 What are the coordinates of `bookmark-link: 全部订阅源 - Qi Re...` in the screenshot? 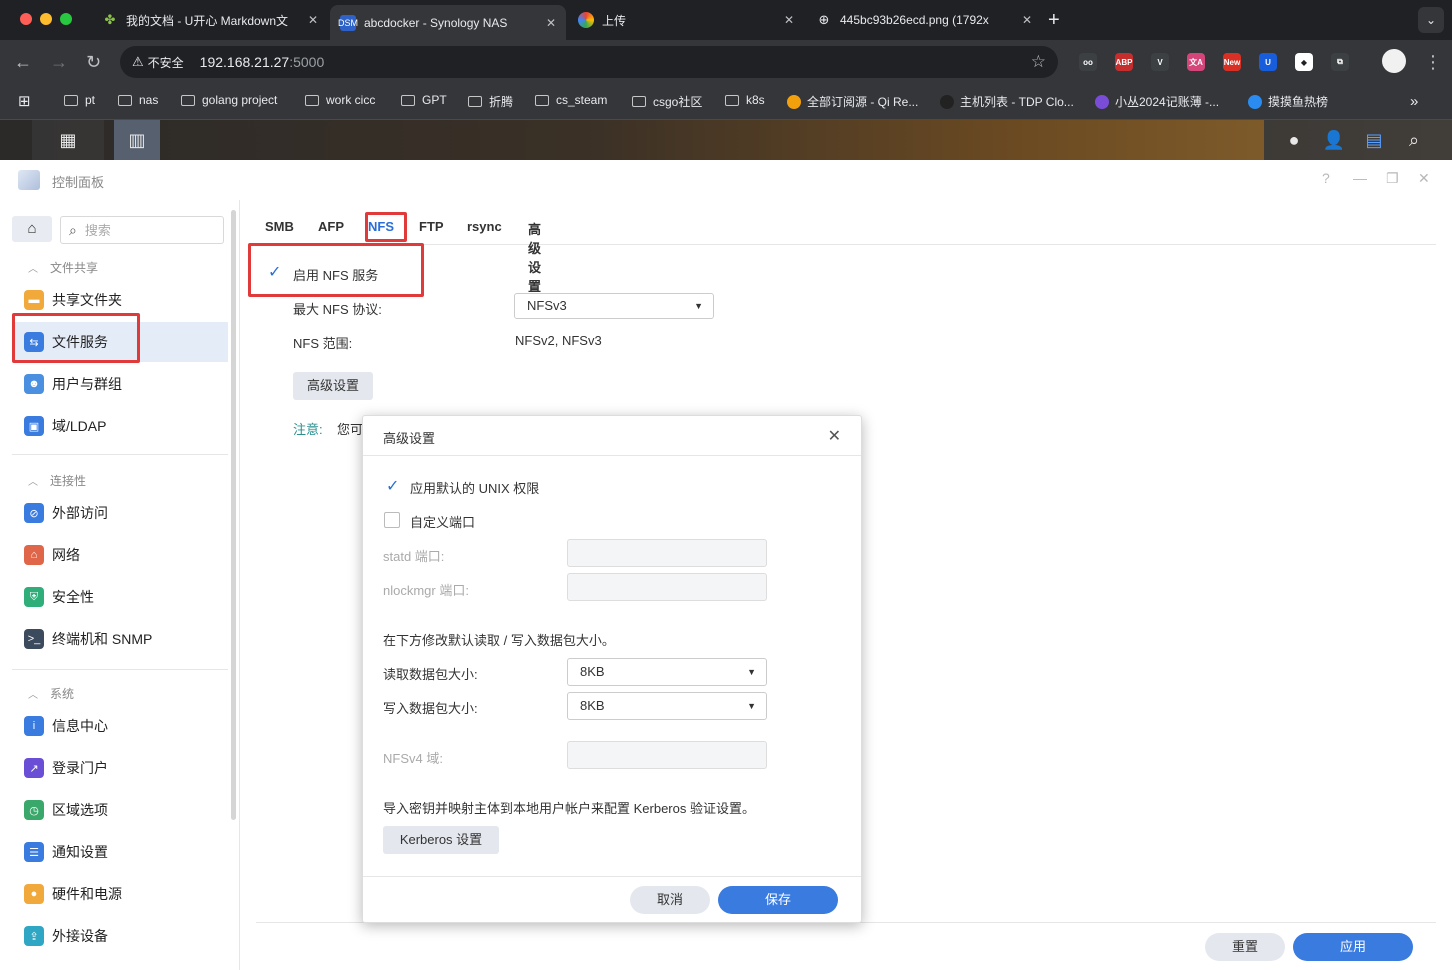 It's located at (852, 101).